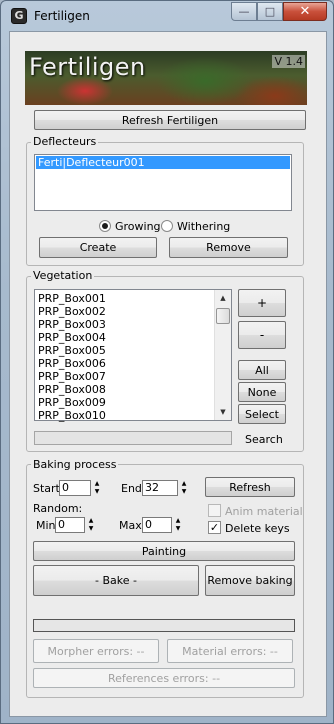  What do you see at coordinates (124, 389) in the screenshot?
I see `list-item: PRP_Box008` at bounding box center [124, 389].